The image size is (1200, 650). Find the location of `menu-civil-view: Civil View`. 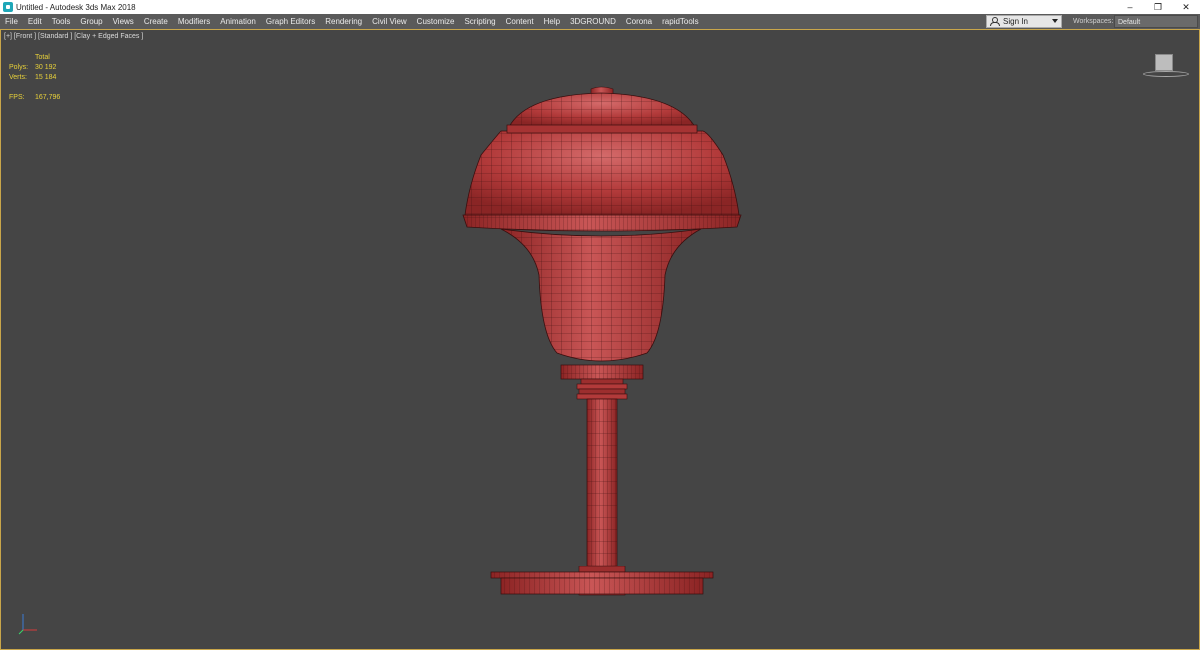

menu-civil-view: Civil View is located at coordinates (389, 21).